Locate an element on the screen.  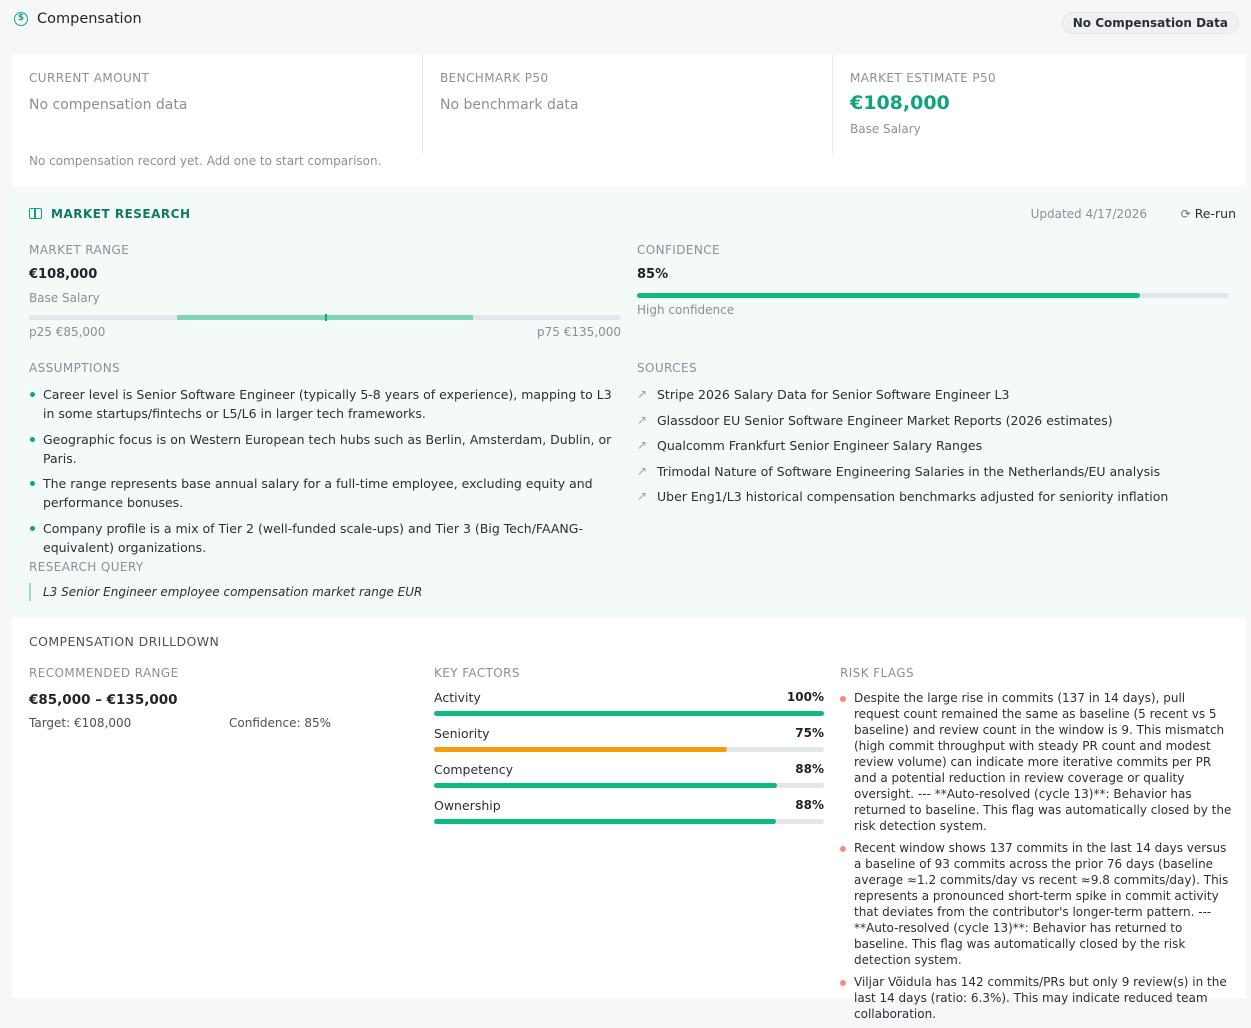
current-amount-label: CURRENT AMOUNT is located at coordinates (89, 78).